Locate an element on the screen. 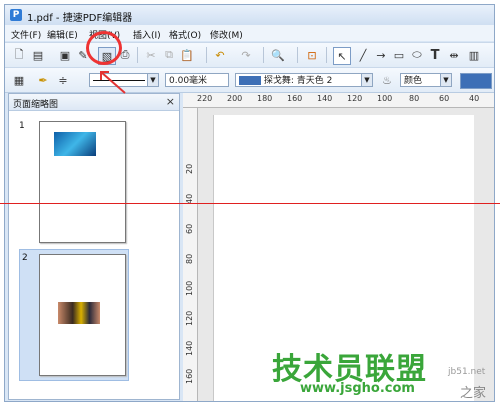 Image resolution: width=500 pixels, height=407 pixels. color-swatch is located at coordinates (476, 81).